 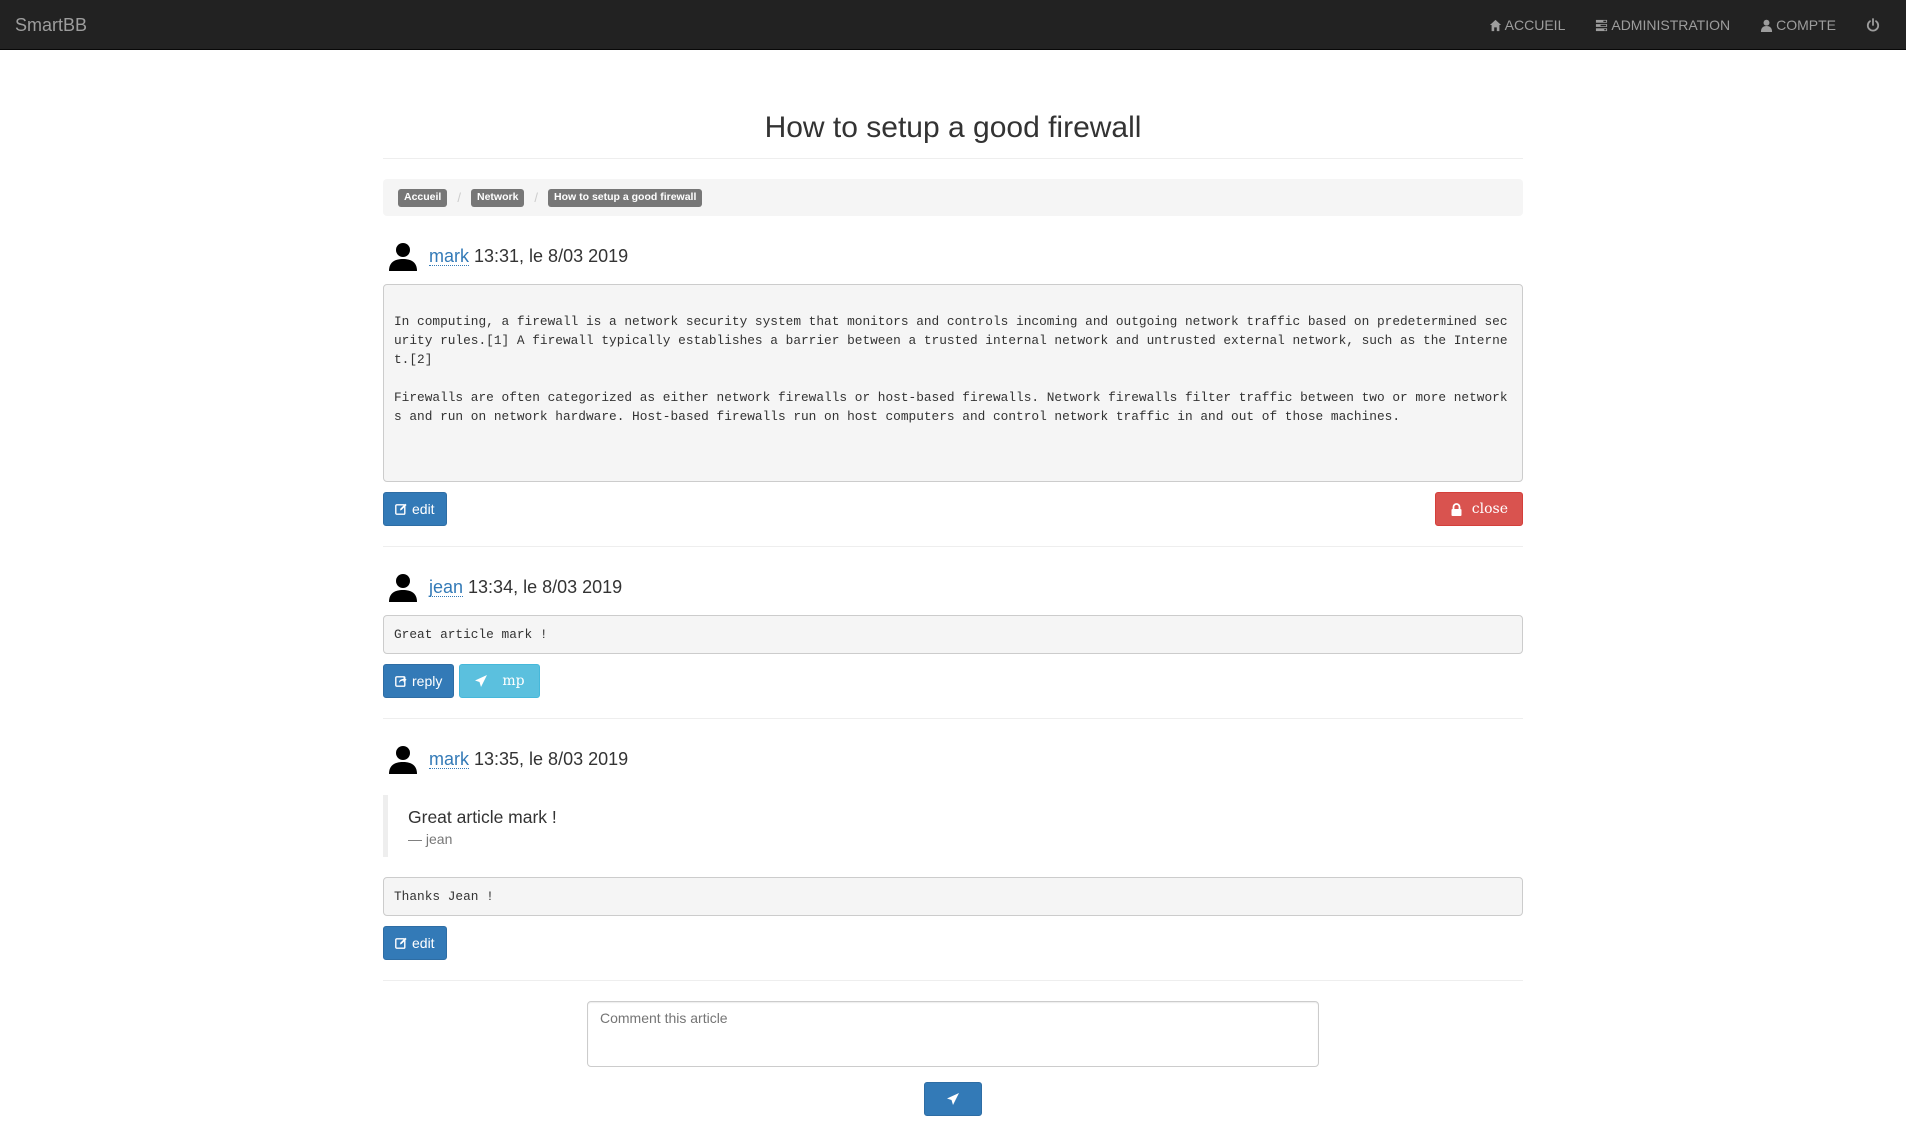 I want to click on nav-accueil: ACCUEIL, so click(x=1527, y=25).